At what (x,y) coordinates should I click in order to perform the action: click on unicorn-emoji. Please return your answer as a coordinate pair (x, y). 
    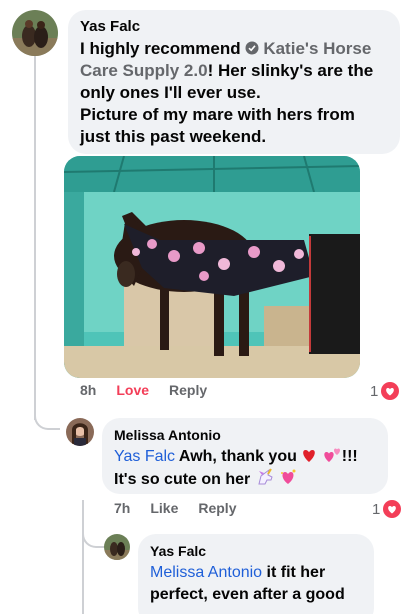
    Looking at the image, I should click on (265, 476).